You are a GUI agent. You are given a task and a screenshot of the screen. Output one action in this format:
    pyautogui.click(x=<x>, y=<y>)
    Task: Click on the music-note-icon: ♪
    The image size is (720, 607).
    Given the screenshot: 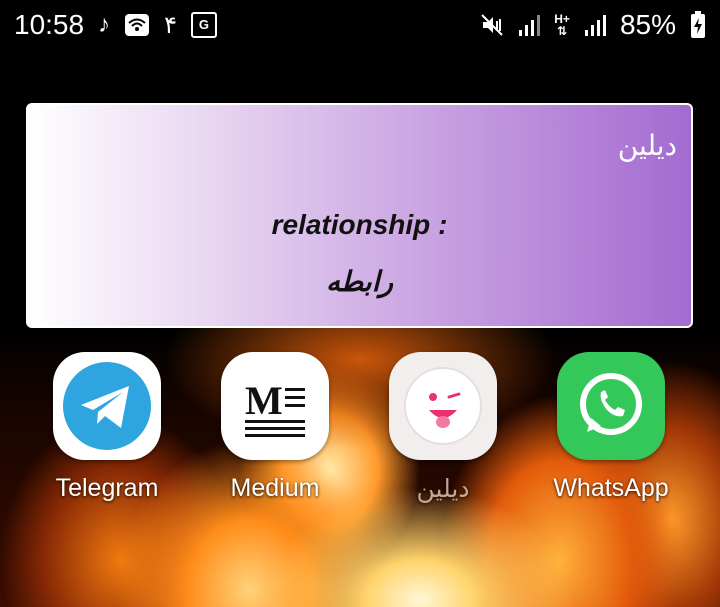 What is the action you would take?
    pyautogui.click(x=104, y=24)
    